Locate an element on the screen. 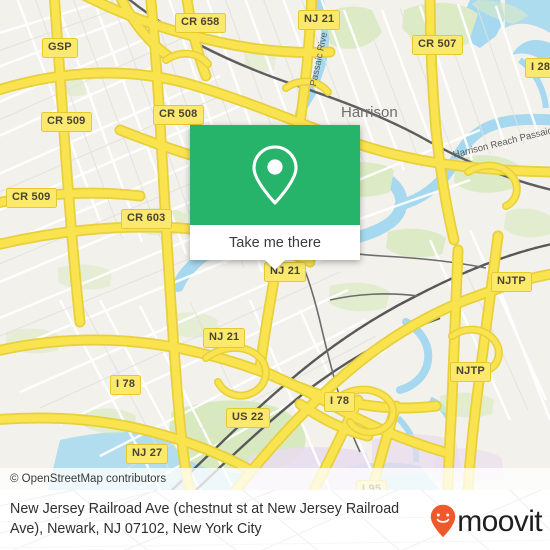  map-label-harrison: Harrison is located at coordinates (369, 112).